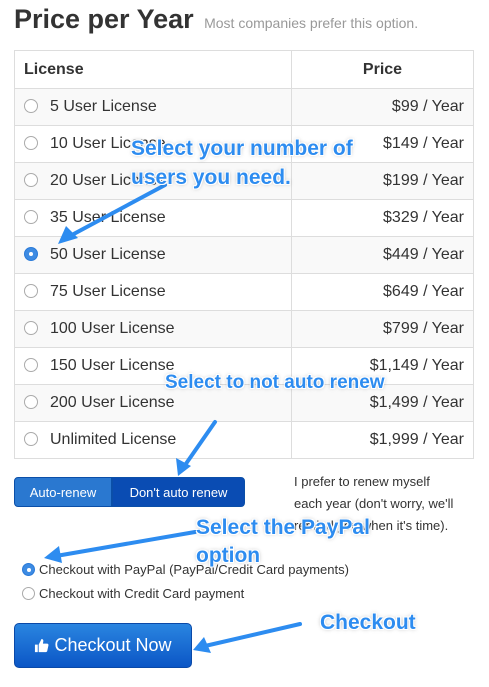 The height and width of the screenshot is (687, 489). Describe the element at coordinates (228, 555) in the screenshot. I see `annotation-line: option` at that location.